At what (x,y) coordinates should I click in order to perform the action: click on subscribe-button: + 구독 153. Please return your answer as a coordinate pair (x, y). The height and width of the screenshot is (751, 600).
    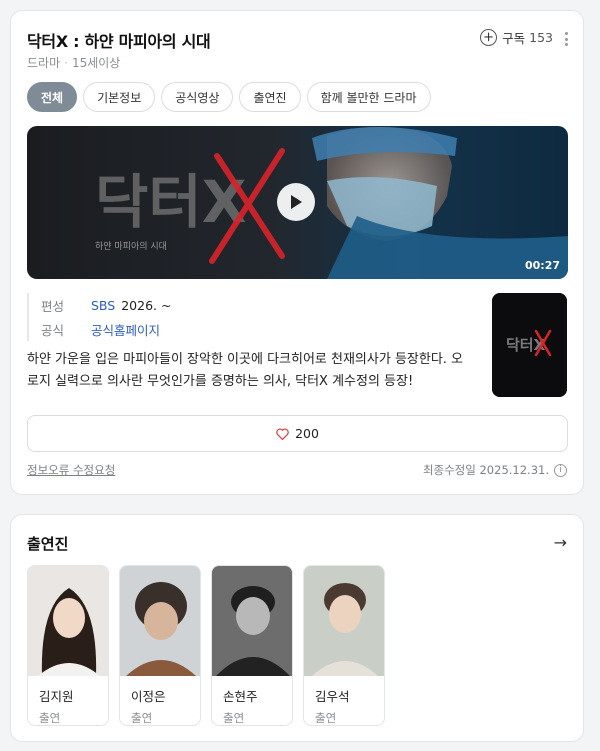
    Looking at the image, I should click on (516, 37).